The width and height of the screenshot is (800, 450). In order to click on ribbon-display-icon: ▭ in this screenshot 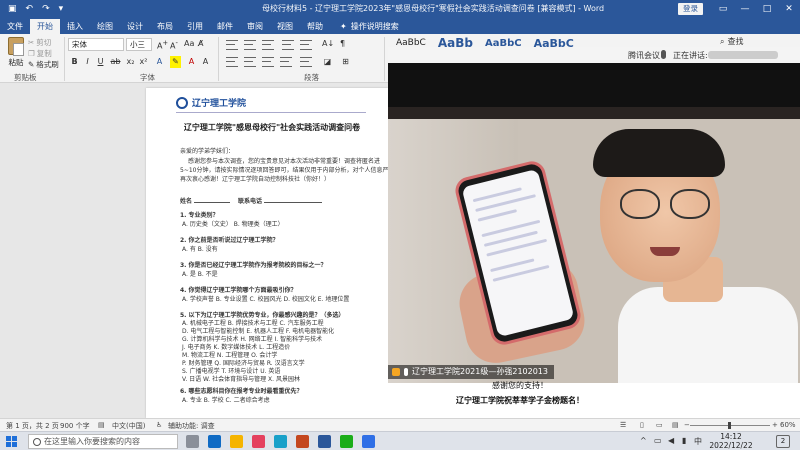, I will do `click(723, 9)`.